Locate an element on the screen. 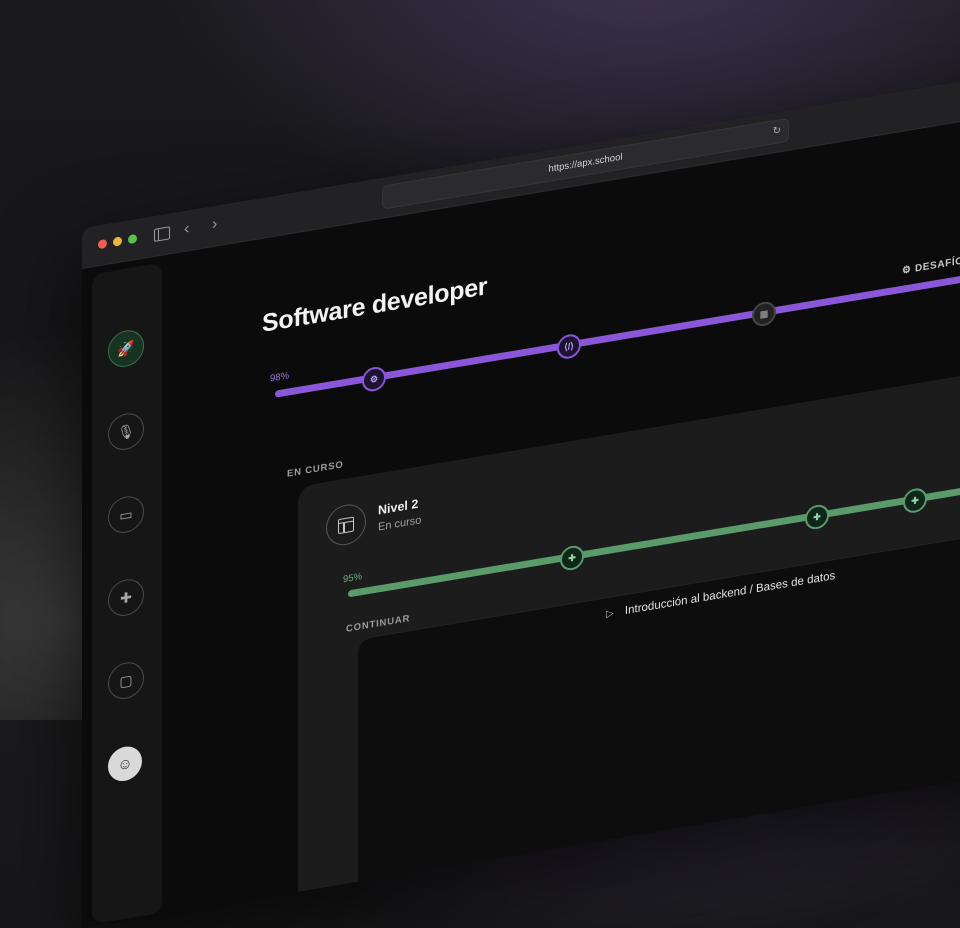 The image size is (960, 928). challenge-link: ⚙ DESAFÍO is located at coordinates (931, 265).